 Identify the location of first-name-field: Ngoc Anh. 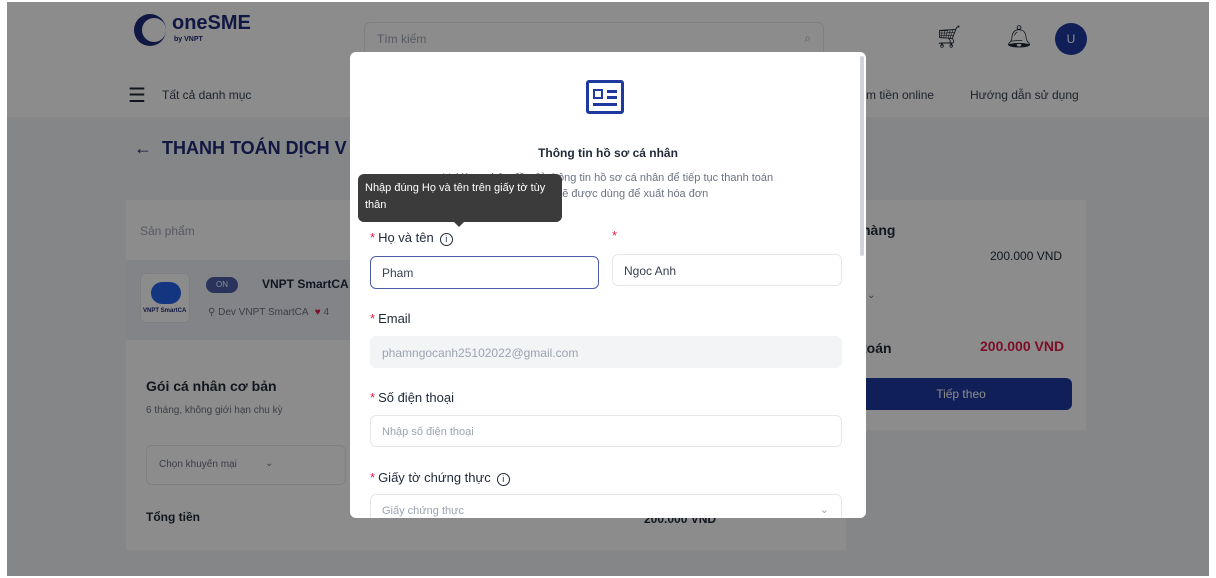
(727, 270).